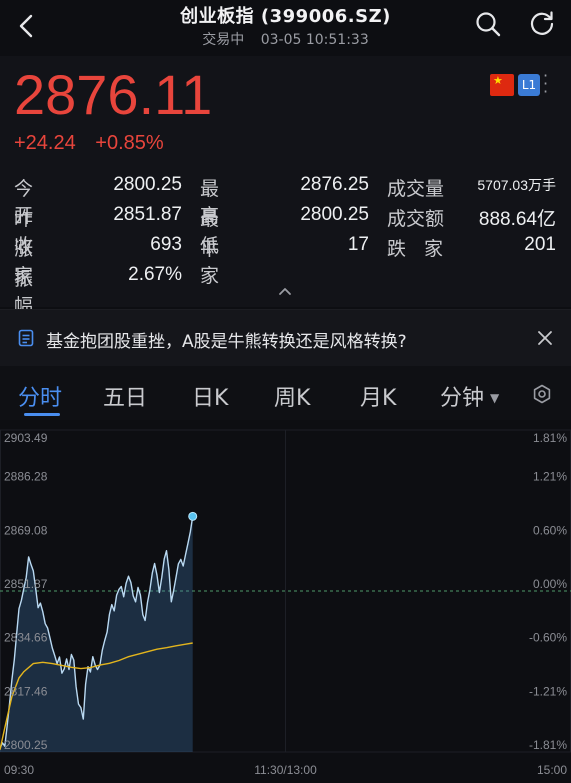 The height and width of the screenshot is (783, 571). What do you see at coordinates (378, 396) in the screenshot?
I see `tab-monthly-k: 月K` at bounding box center [378, 396].